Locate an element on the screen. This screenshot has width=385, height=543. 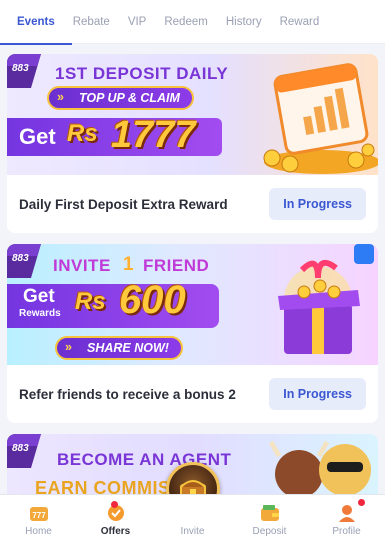
tab-history: History is located at coordinates (244, 22).